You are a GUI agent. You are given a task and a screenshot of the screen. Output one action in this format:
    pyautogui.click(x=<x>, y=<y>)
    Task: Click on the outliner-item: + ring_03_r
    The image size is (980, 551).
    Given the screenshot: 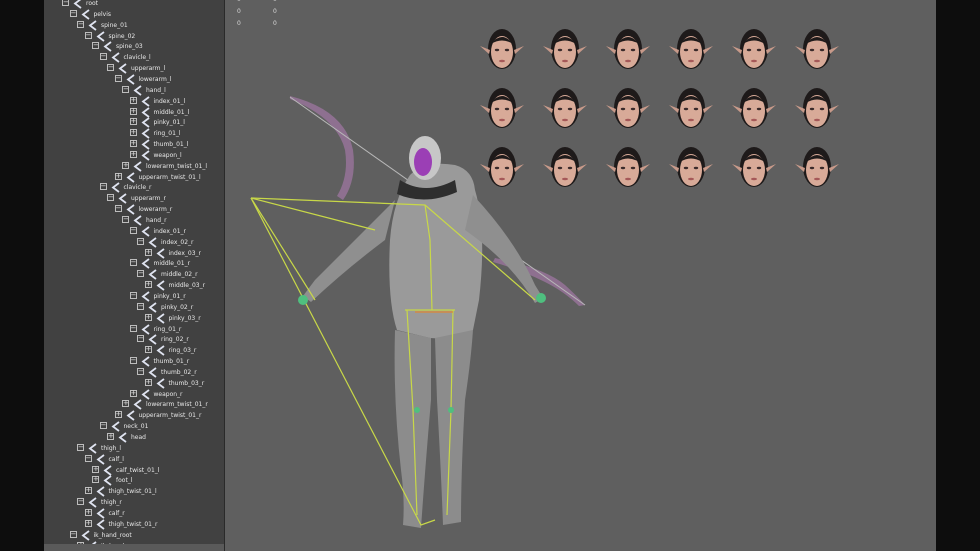 What is the action you would take?
    pyautogui.click(x=133, y=350)
    